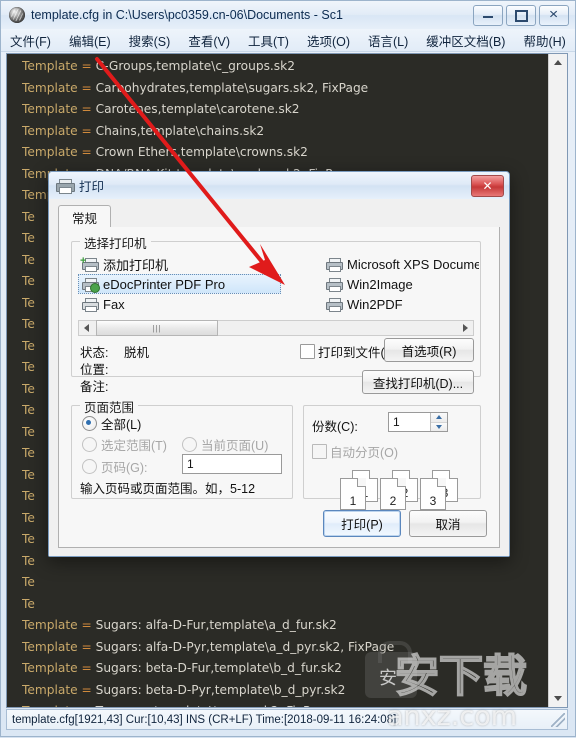  Describe the element at coordinates (94, 387) in the screenshot. I see `printer-comment-label: 备注:` at that location.